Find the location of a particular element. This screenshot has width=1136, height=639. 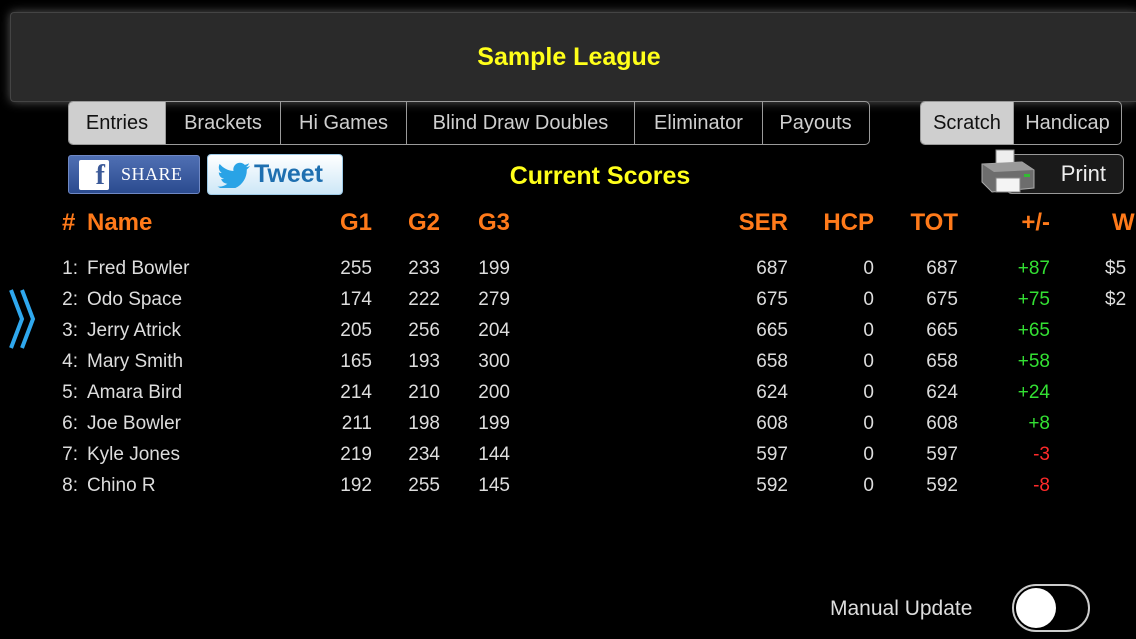

col-header-tot: TOT is located at coordinates (934, 222).